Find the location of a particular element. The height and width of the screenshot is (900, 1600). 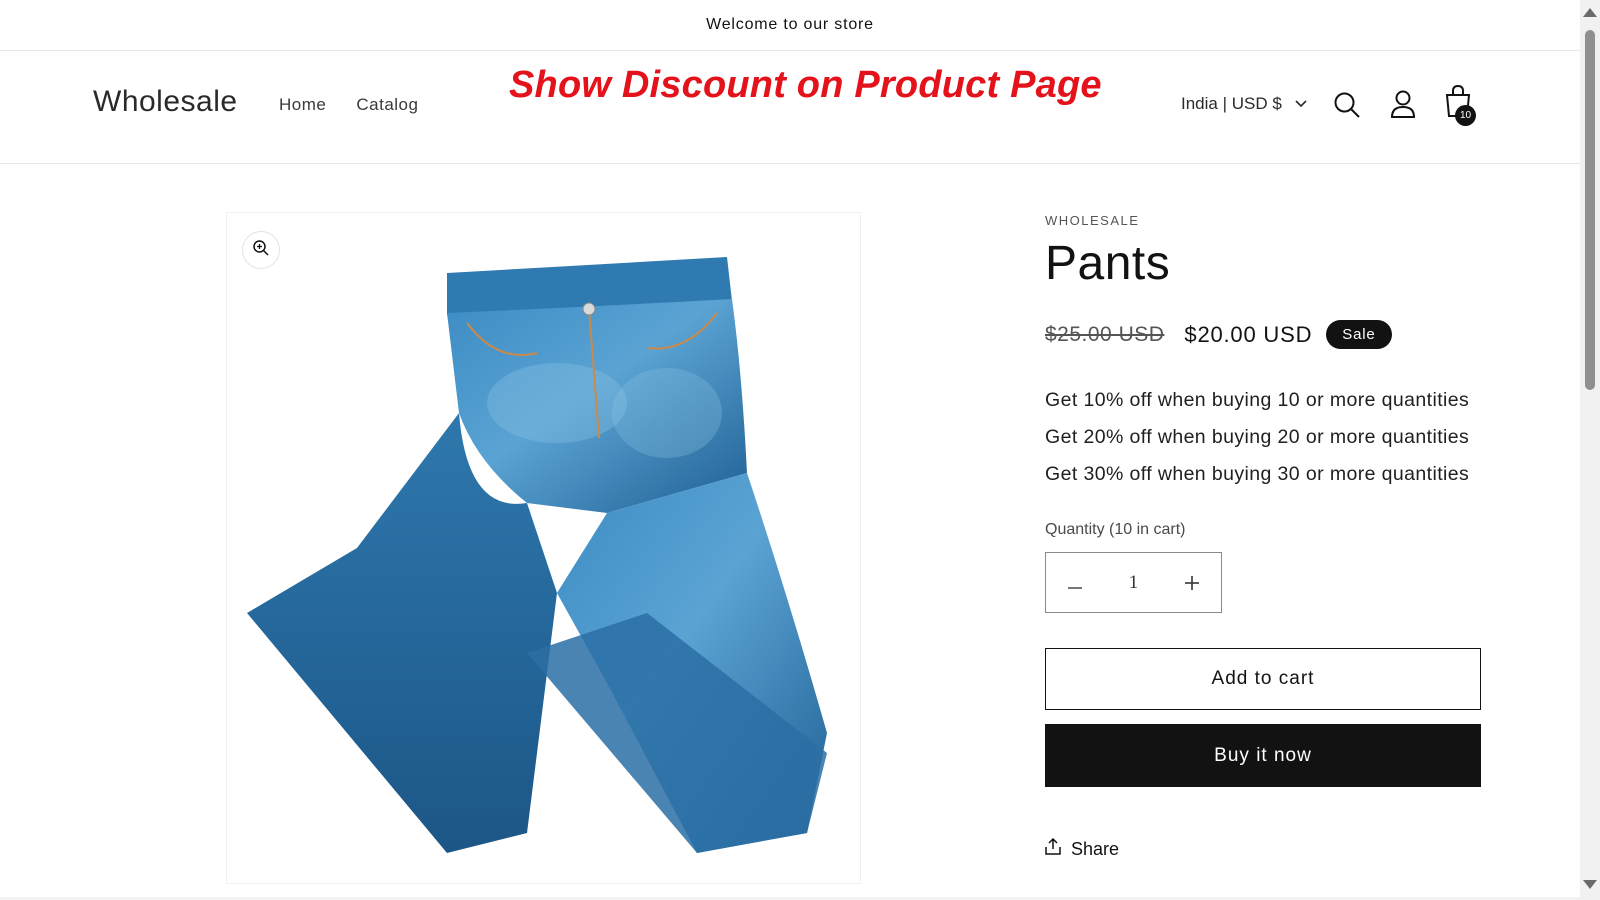

search-icon is located at coordinates (1347, 107).